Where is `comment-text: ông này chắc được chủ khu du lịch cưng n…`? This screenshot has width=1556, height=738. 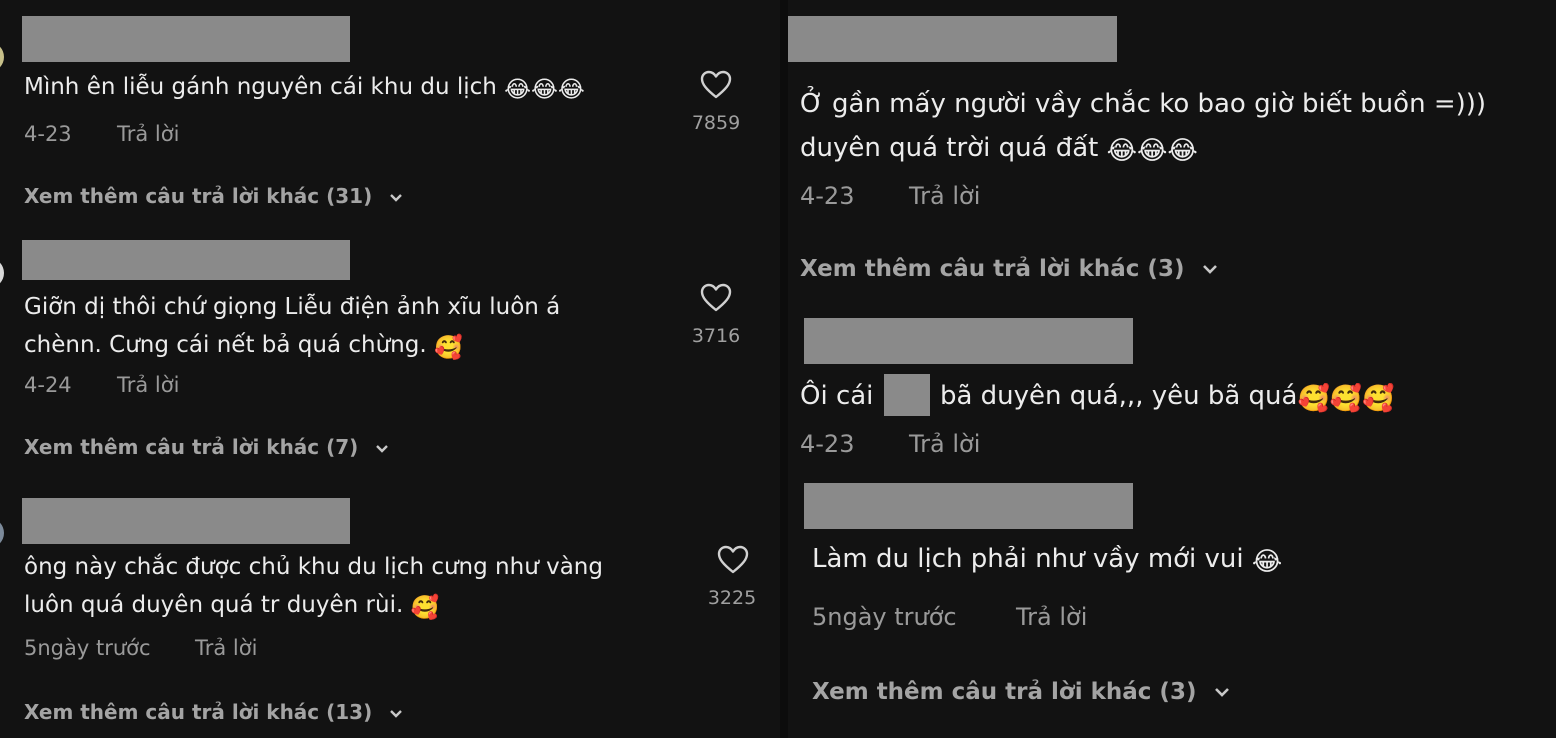
comment-text: ông này chắc được chủ khu du lịch cưng n… is located at coordinates (313, 587).